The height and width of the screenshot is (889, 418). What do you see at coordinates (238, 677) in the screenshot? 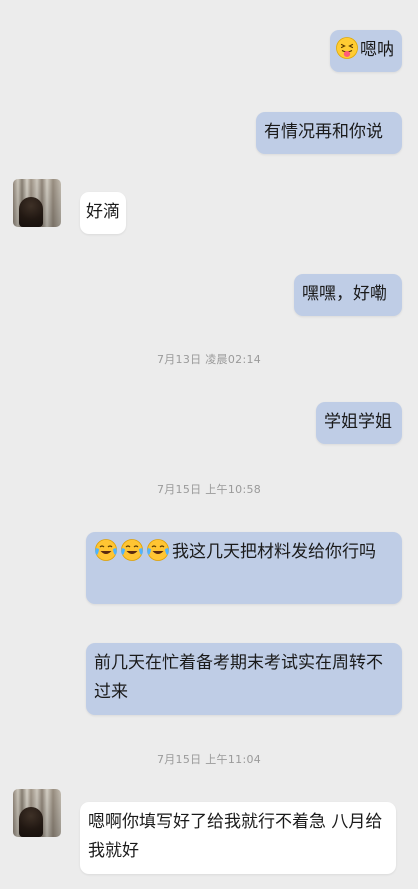
I see `message-text: 前几天在忙着备考期末考试实在周转不过来` at bounding box center [238, 677].